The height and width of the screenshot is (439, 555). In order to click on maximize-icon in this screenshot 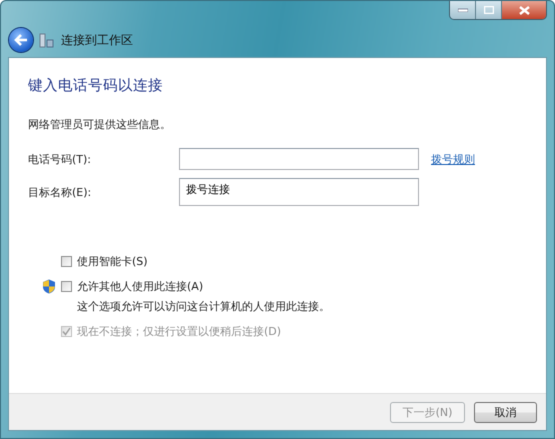, I will do `click(489, 10)`.